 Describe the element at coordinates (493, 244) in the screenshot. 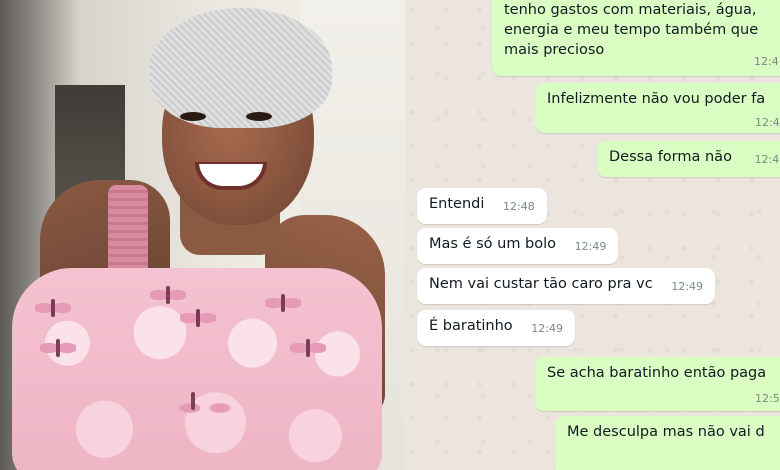

I see `message-text: Mas é só um bolo` at that location.